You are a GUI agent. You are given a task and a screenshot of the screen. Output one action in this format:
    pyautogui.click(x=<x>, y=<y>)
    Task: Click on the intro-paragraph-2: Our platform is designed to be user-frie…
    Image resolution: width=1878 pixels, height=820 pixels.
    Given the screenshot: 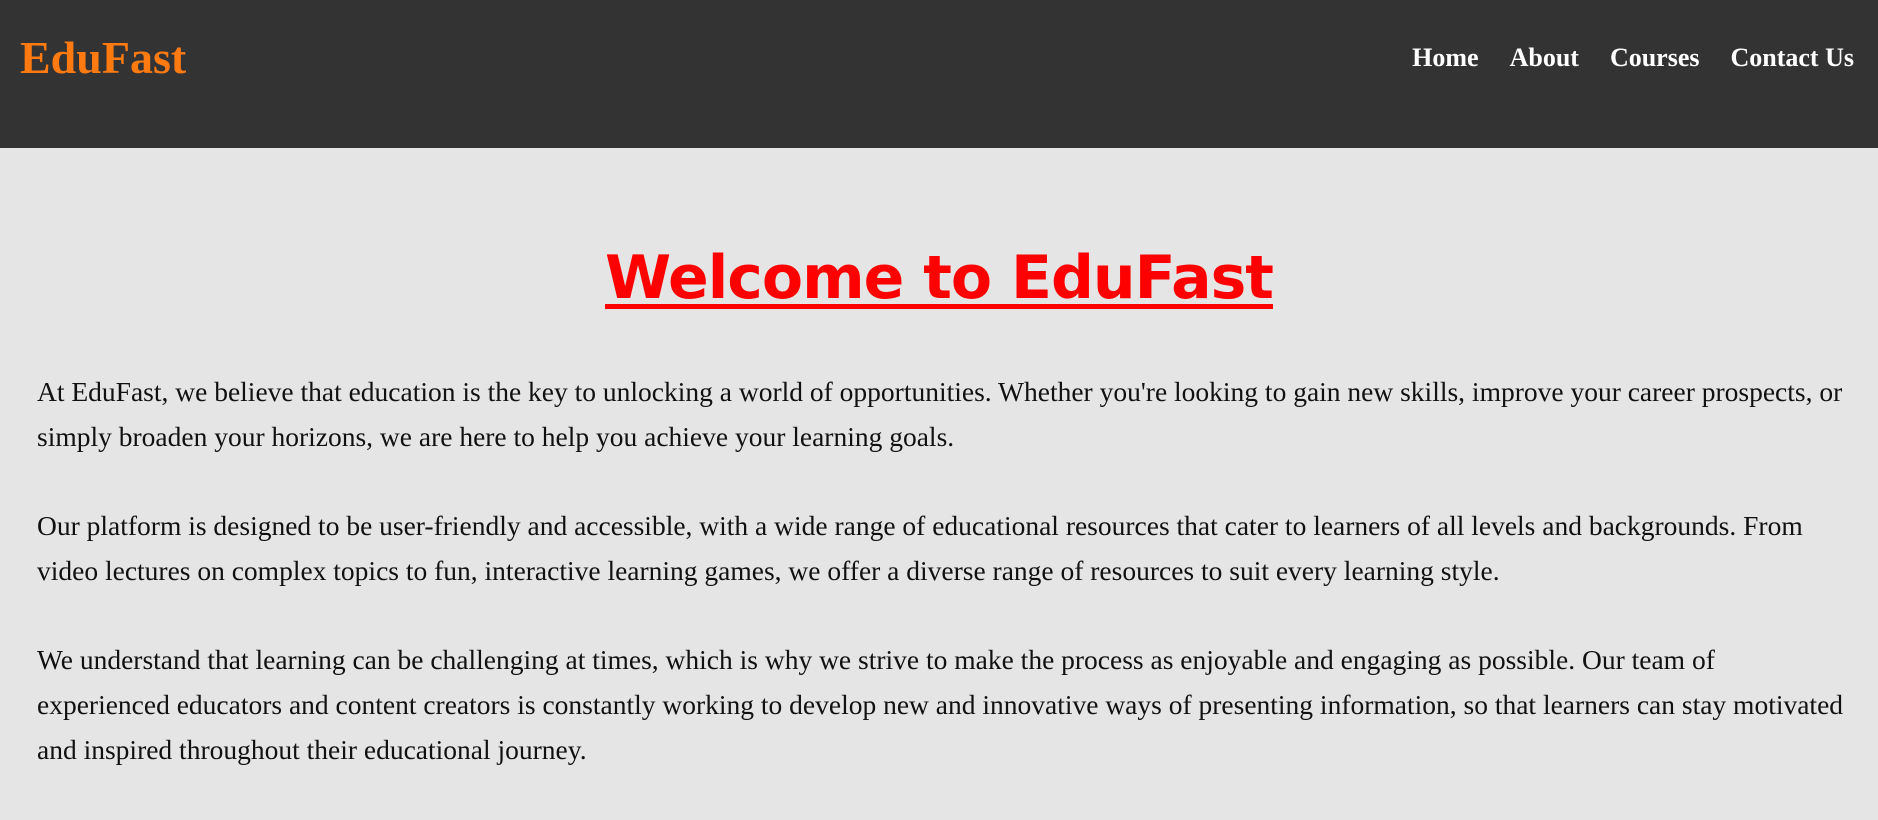 What is the action you would take?
    pyautogui.click(x=920, y=548)
    